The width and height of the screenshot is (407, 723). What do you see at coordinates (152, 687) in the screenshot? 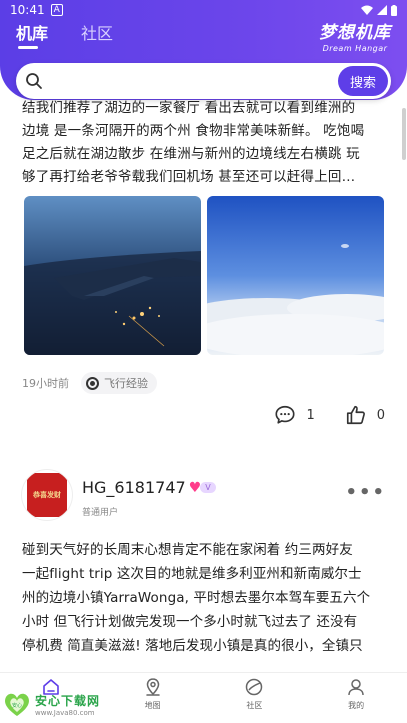
I see `map-pin-icon` at bounding box center [152, 687].